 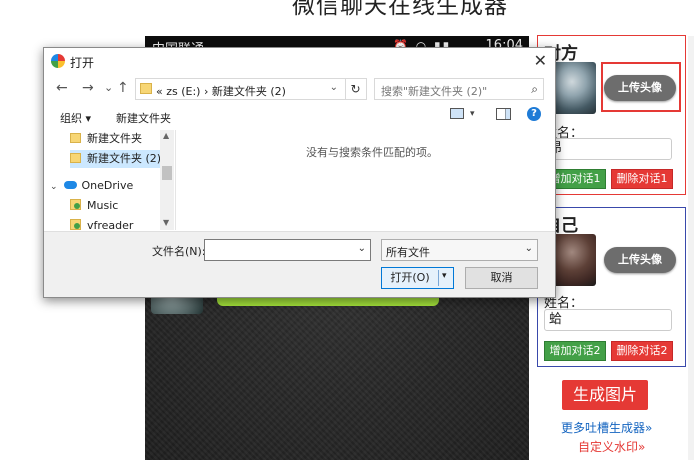 I want to click on more-generators-link: 更多吐槽生成器», so click(x=606, y=427).